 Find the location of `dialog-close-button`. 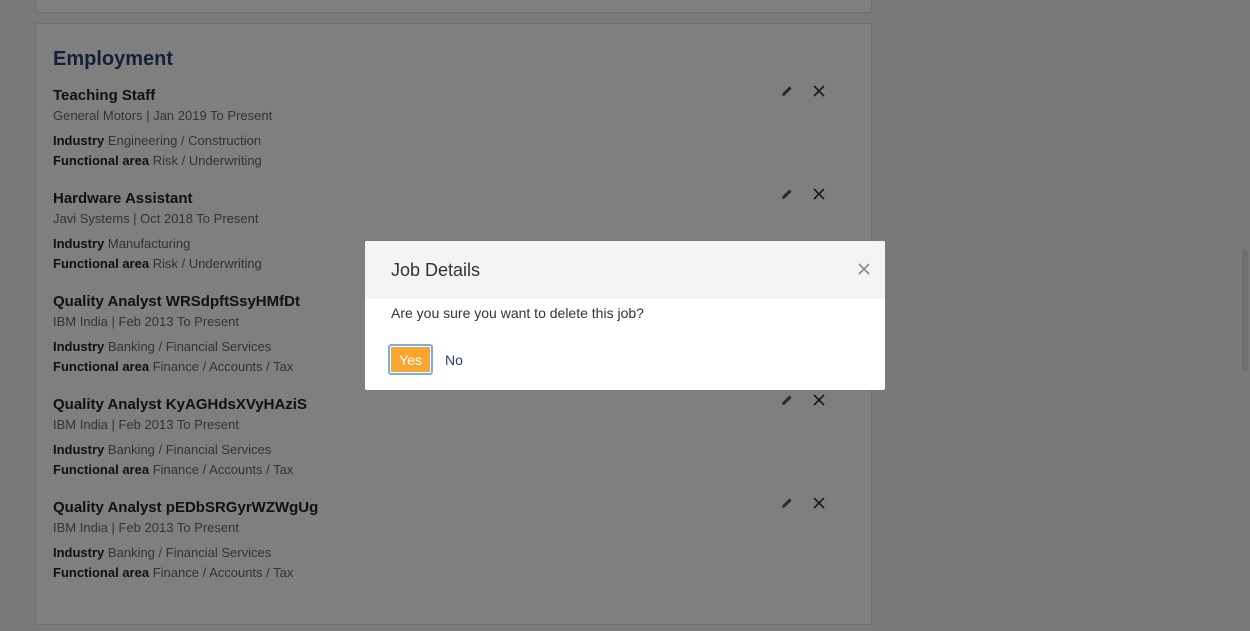

dialog-close-button is located at coordinates (864, 269).